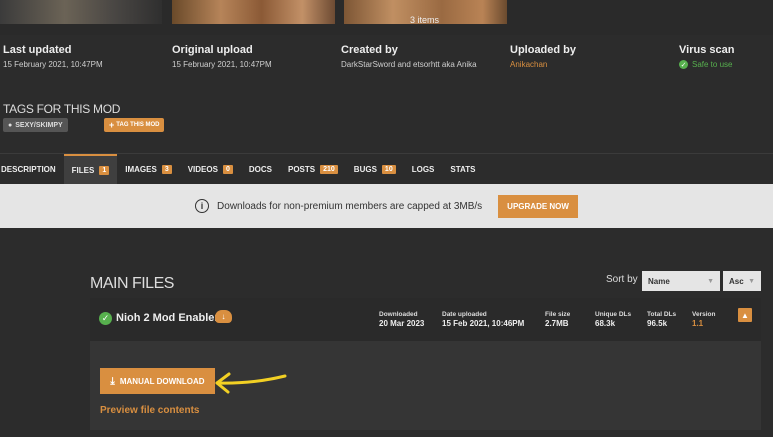  I want to click on meta-last-updated: Last updated 15 February 2021, 10:47PM, so click(53, 56).